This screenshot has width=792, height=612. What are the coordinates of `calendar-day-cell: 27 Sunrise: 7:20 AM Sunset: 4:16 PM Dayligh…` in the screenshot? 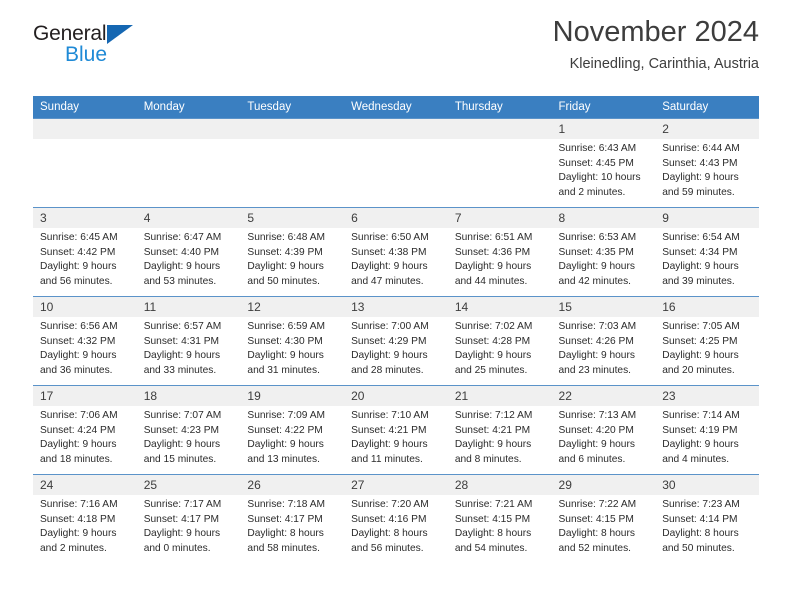 It's located at (396, 519).